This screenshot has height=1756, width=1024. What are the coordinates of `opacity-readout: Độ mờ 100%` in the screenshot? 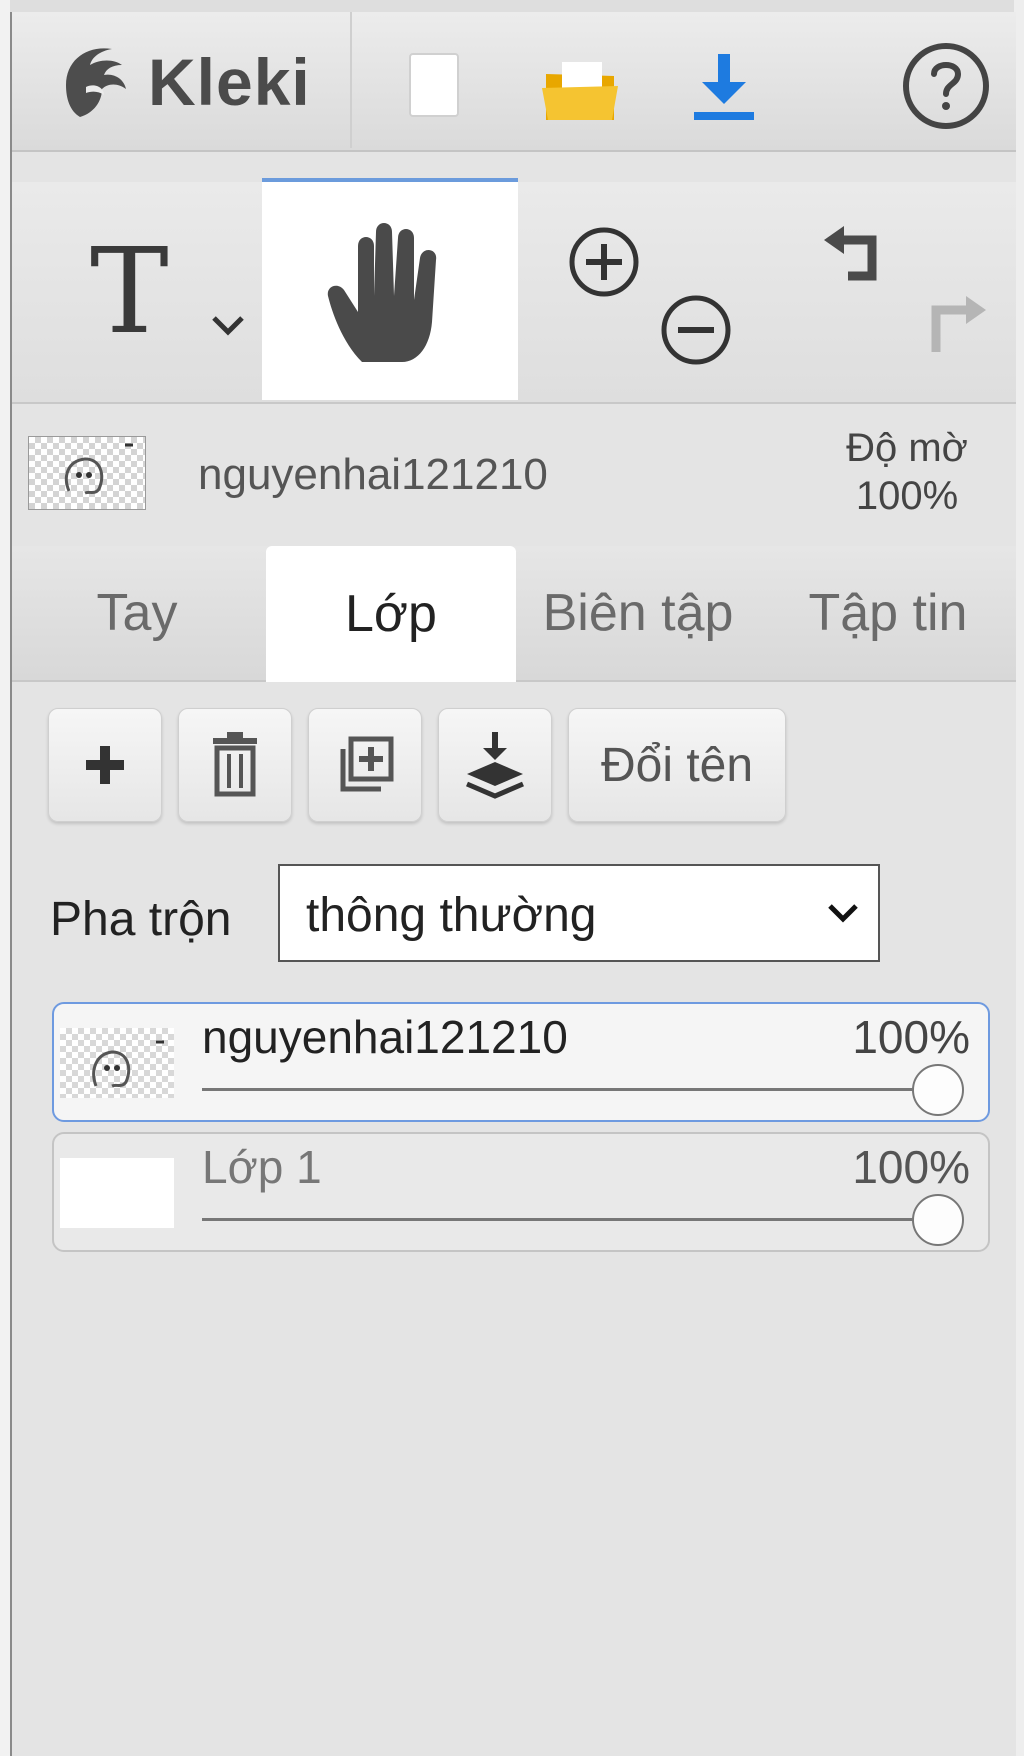 It's located at (907, 472).